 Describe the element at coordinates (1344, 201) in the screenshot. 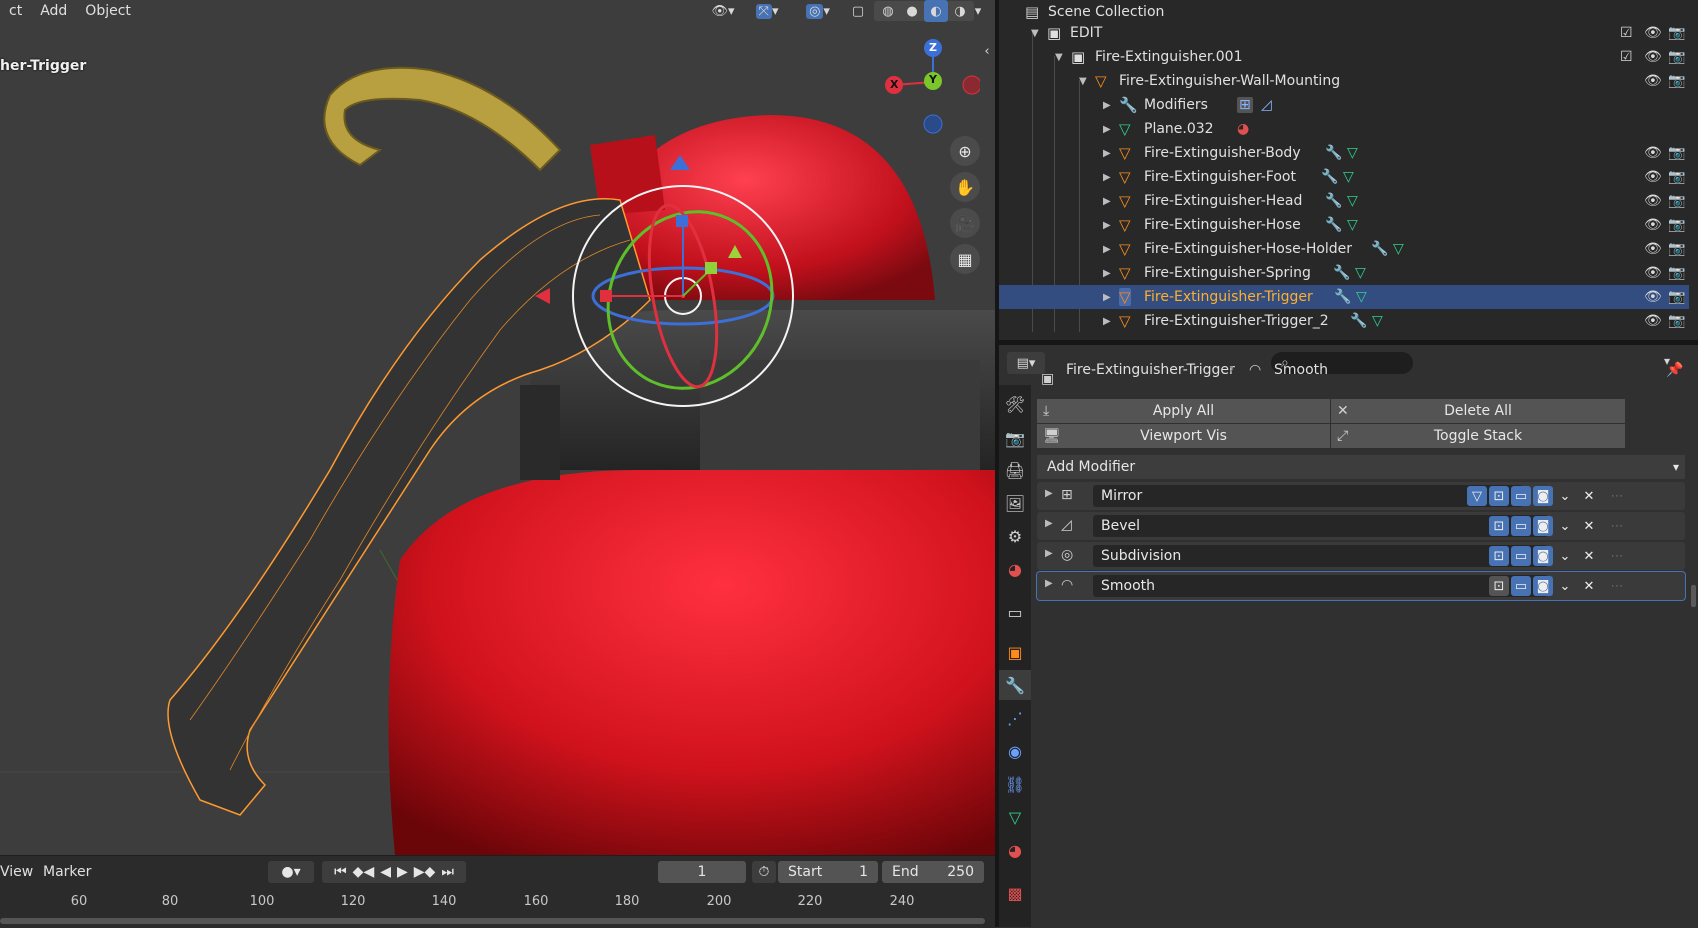

I see `outliner-child-row: ▶ ▽ Fire-Extinguisher-Head 🔧 ▽ 👁 📷` at that location.